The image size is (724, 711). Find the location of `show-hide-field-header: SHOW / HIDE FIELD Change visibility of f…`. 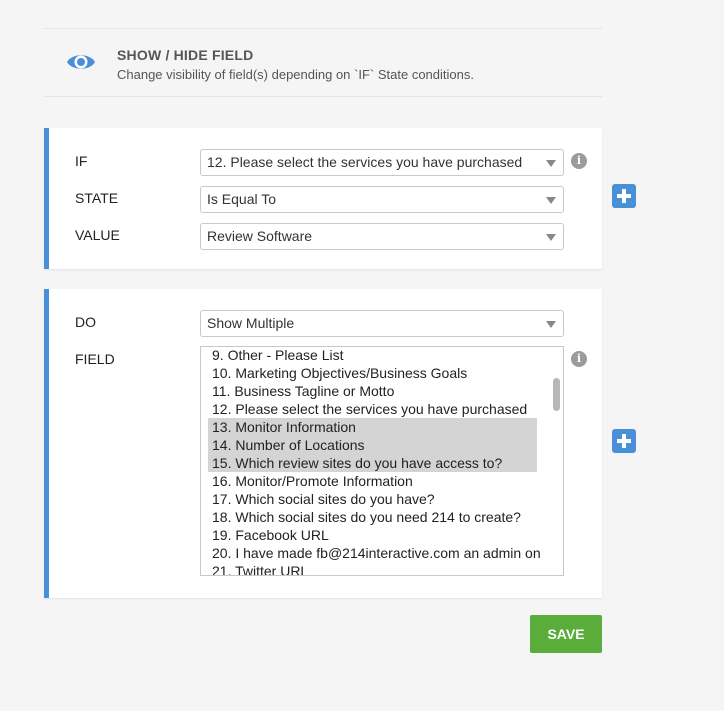

show-hide-field-header: SHOW / HIDE FIELD Change visibility of f… is located at coordinates (323, 62).